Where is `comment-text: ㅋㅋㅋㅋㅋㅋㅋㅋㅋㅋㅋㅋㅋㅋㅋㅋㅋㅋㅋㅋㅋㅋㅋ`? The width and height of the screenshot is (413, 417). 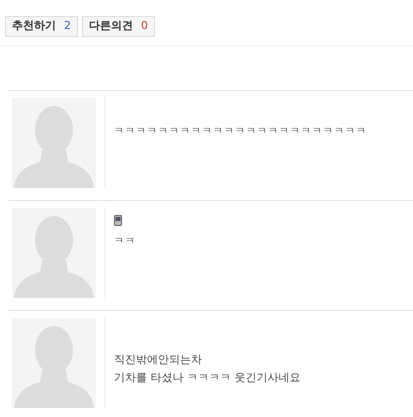 comment-text: ㅋㅋㅋㅋㅋㅋㅋㅋㅋㅋㅋㅋㅋㅋㅋㅋㅋㅋㅋㅋㅋㅋㅋ is located at coordinates (240, 132).